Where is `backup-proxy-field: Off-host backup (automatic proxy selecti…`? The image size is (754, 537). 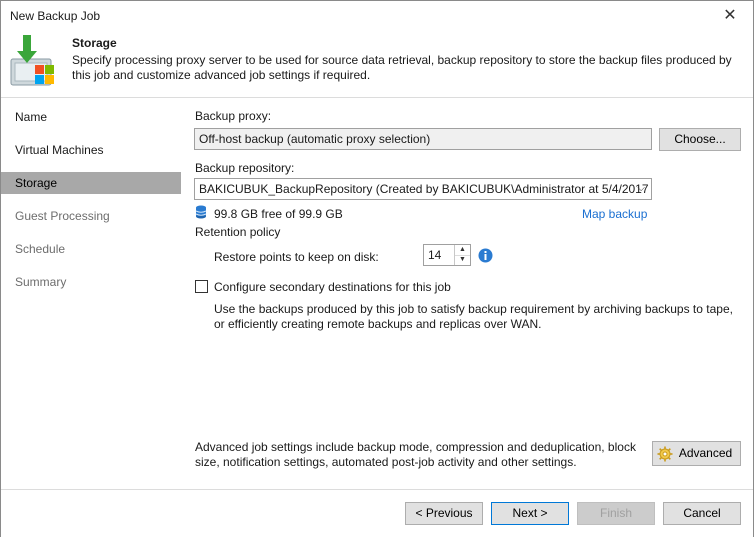 backup-proxy-field: Off-host backup (automatic proxy selecti… is located at coordinates (423, 139).